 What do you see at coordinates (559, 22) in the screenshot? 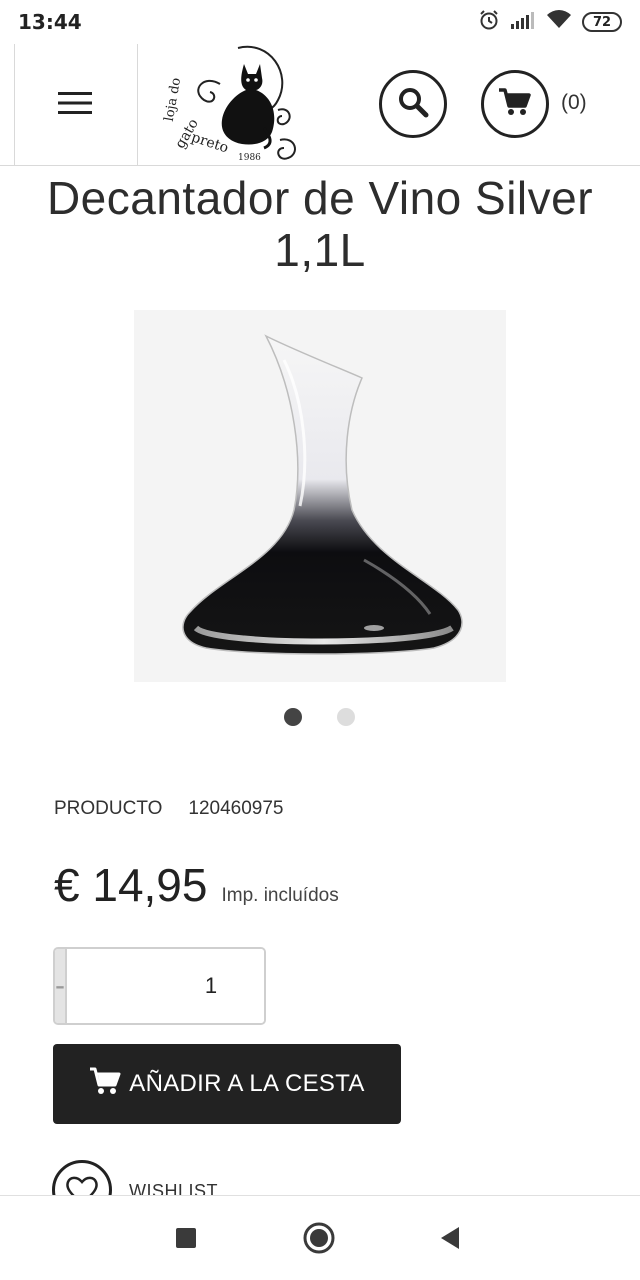
I see `wifi-icon` at bounding box center [559, 22].